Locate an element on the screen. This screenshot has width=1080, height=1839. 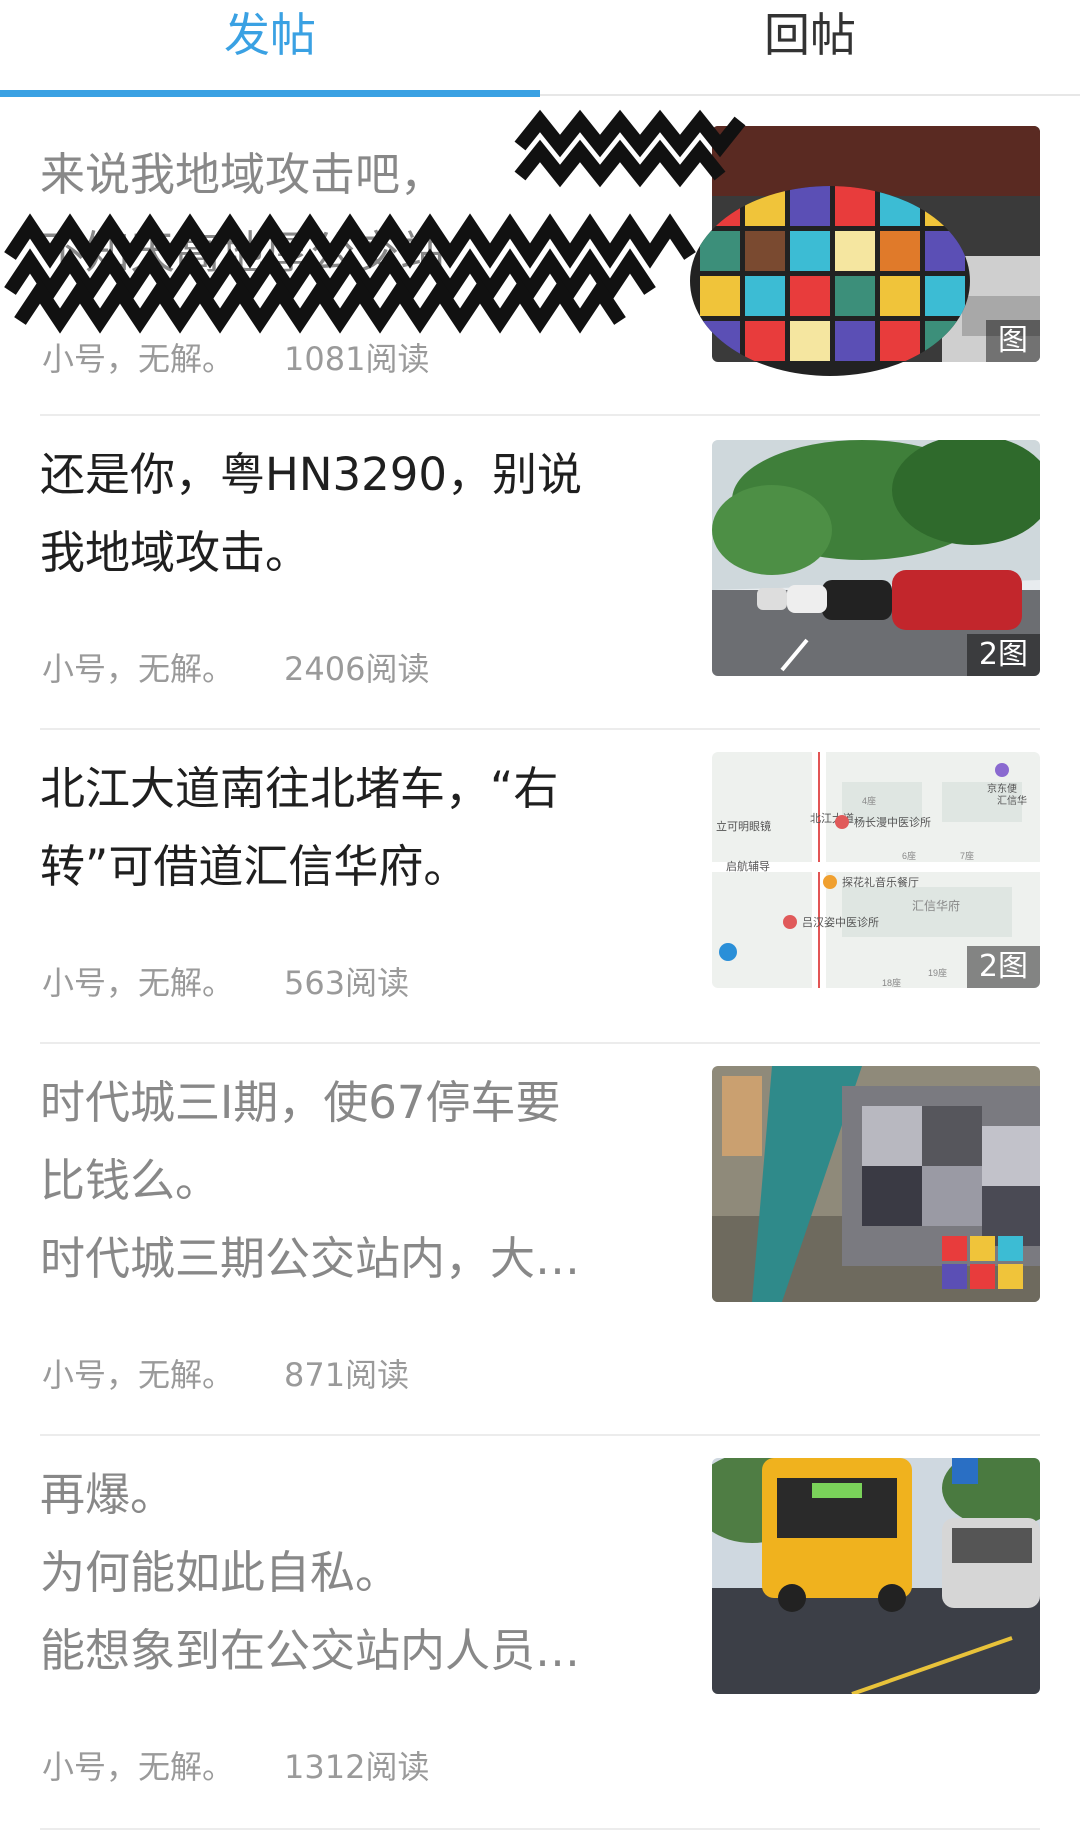
post-title-line: 我地域攻击。 is located at coordinates (175, 552).